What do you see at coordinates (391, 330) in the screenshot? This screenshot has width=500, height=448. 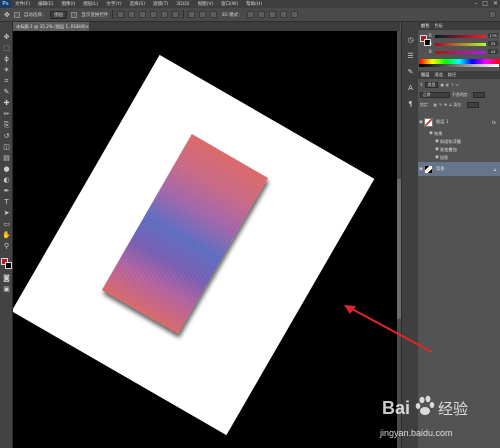 I see `arrow-shaft` at bounding box center [391, 330].